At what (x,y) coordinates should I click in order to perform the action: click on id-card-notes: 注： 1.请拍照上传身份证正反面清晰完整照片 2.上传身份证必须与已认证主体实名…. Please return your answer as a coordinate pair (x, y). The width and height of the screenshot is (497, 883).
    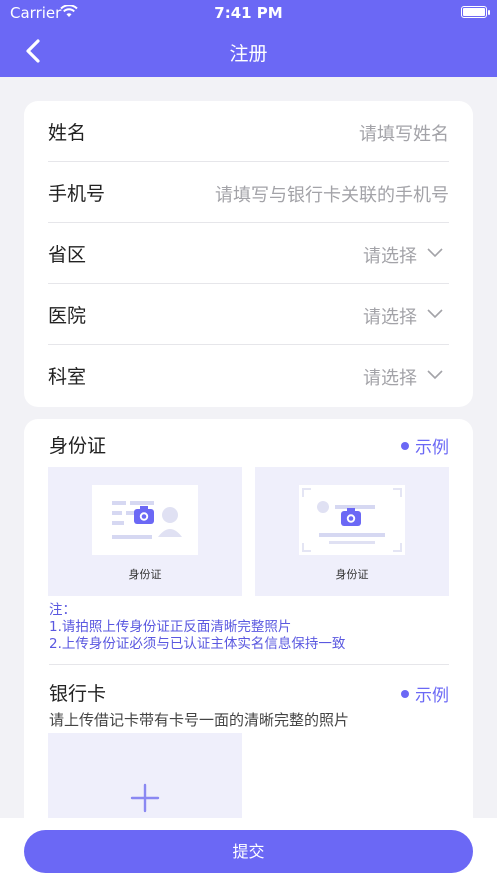
    Looking at the image, I should click on (197, 627).